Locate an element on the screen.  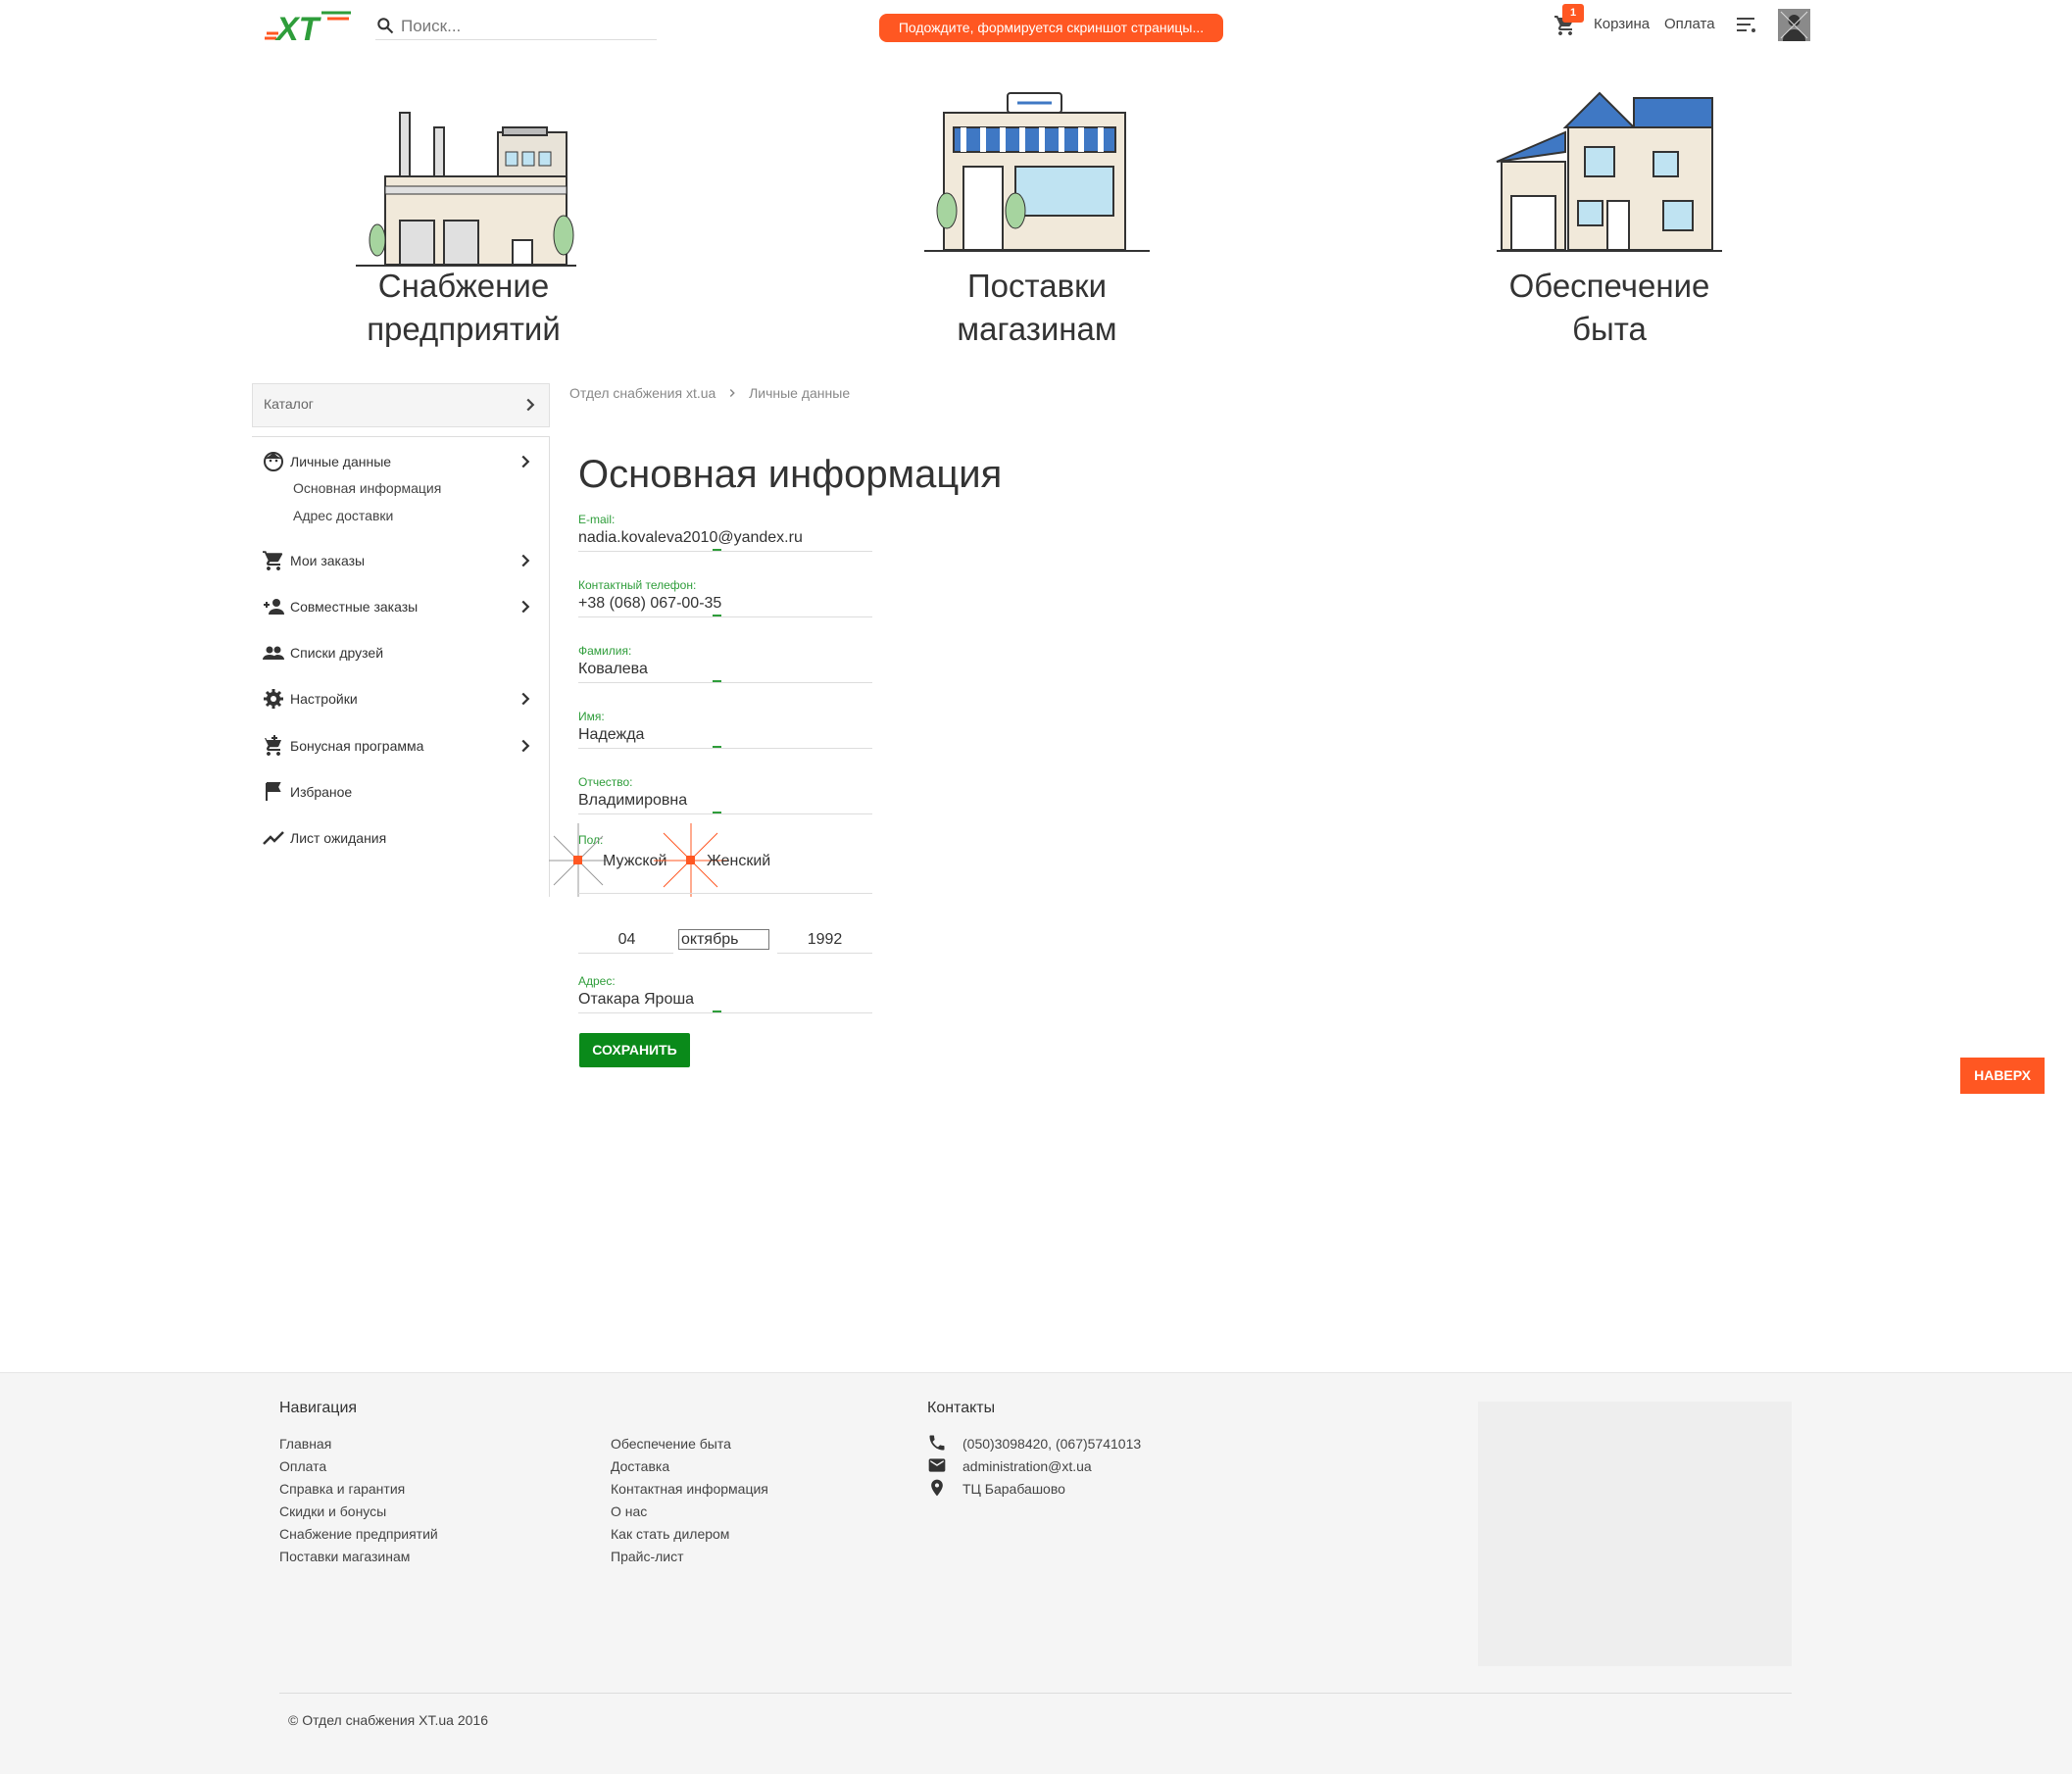
sidebar-item-wait-list: Лист ожидания is located at coordinates (401, 838).